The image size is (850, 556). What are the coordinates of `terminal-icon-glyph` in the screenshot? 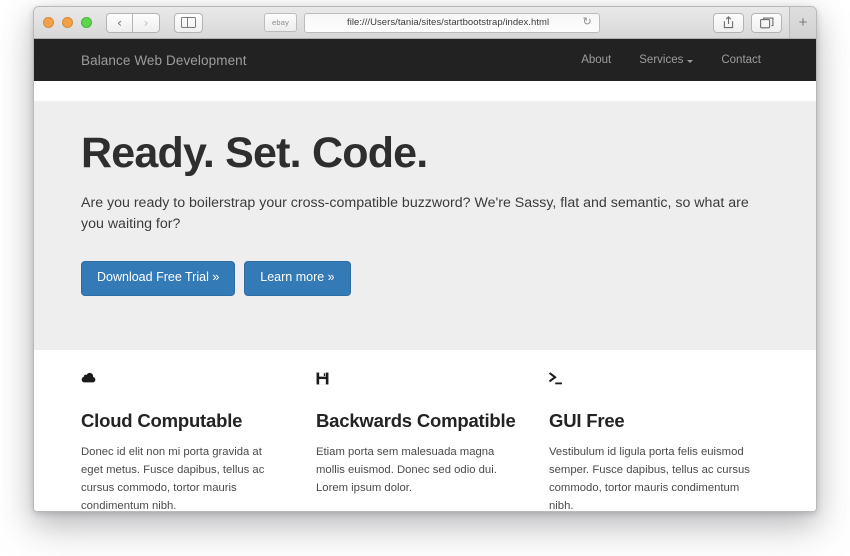 It's located at (555, 378).